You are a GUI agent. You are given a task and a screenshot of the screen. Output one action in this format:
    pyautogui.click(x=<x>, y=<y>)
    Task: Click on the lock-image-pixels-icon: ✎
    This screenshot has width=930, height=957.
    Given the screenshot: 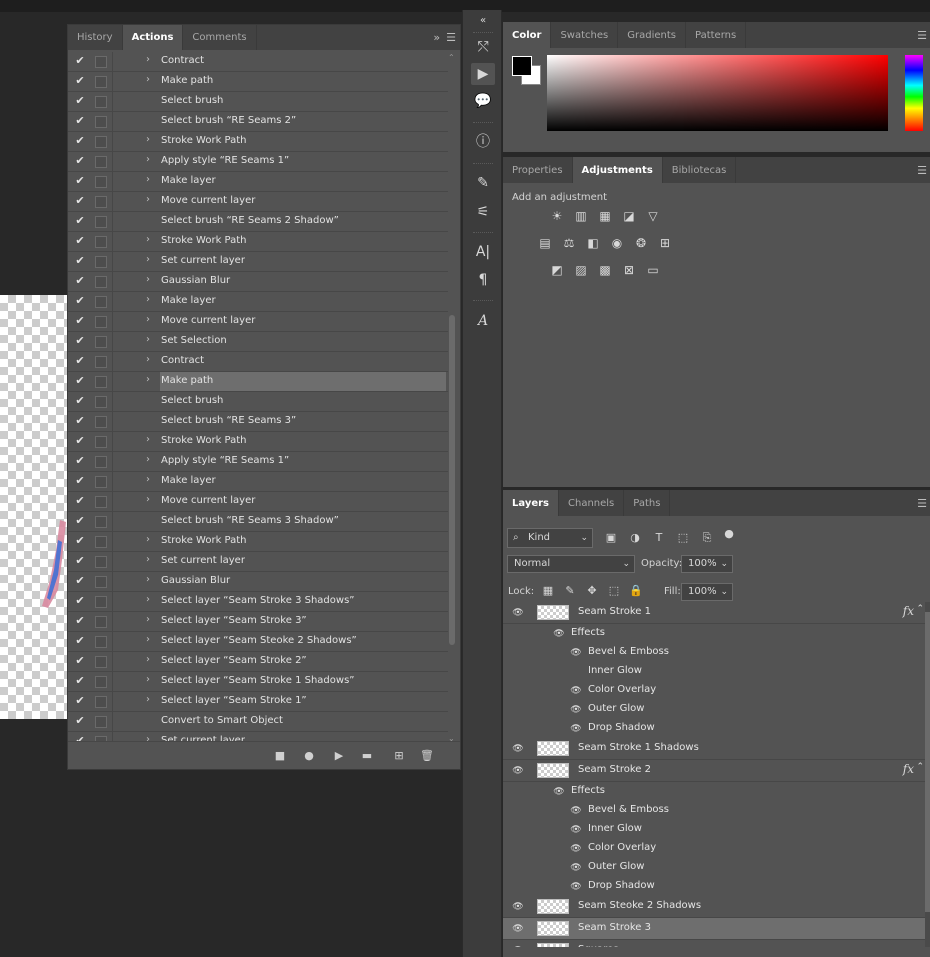 What is the action you would take?
    pyautogui.click(x=570, y=591)
    